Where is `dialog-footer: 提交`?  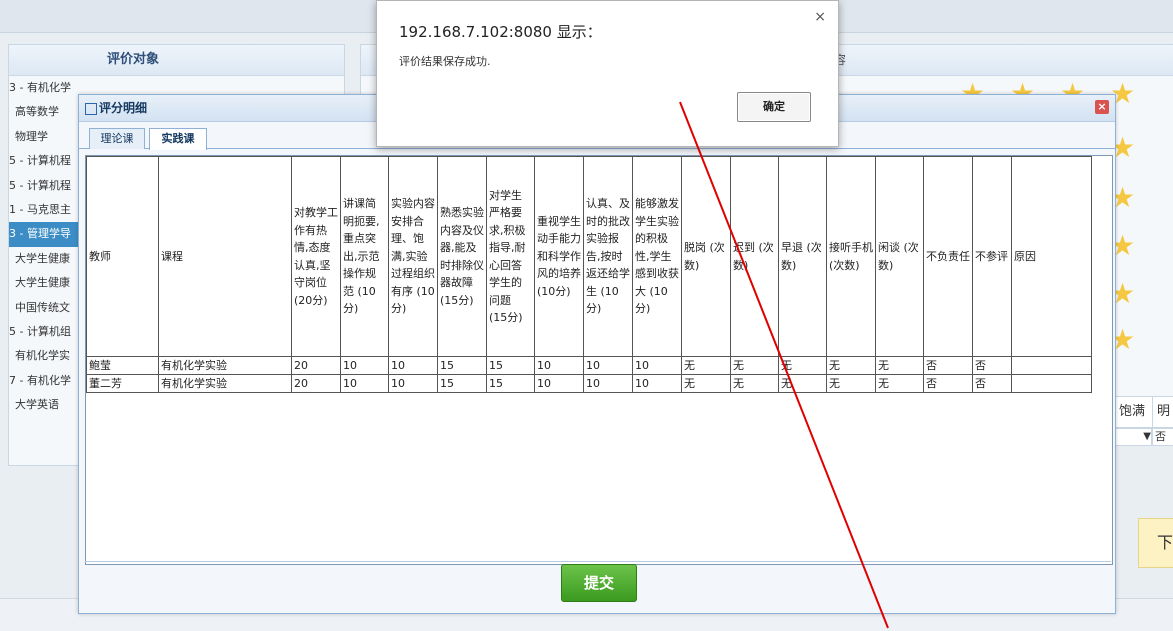 dialog-footer: 提交 is located at coordinates (598, 585).